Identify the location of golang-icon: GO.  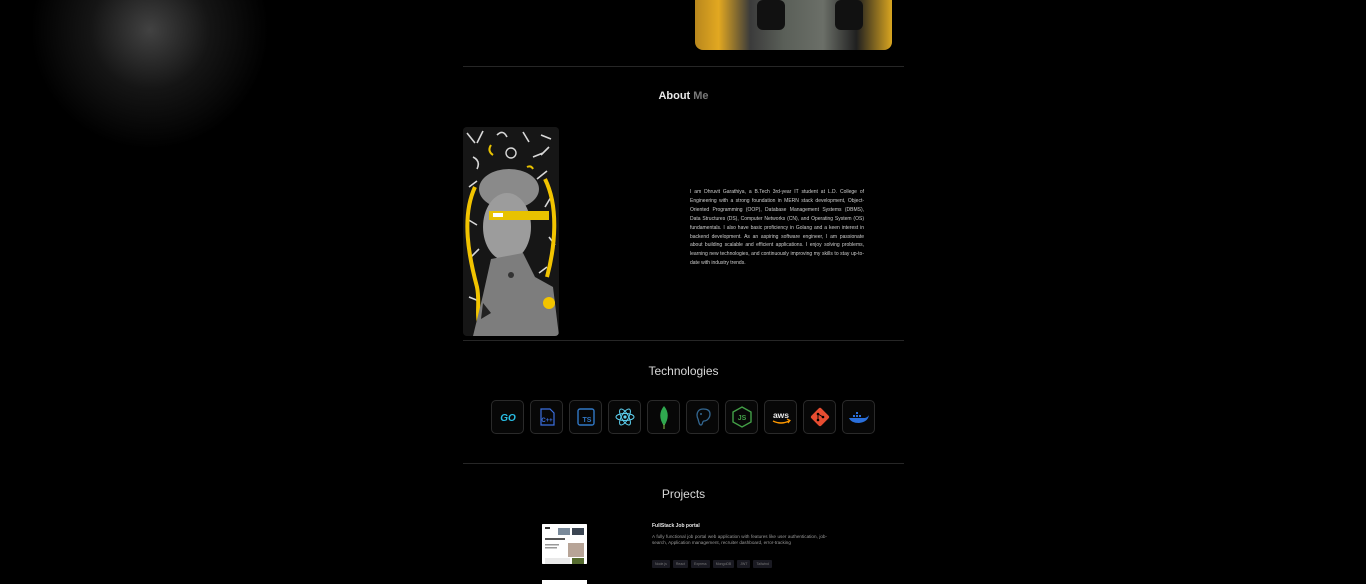
(507, 417).